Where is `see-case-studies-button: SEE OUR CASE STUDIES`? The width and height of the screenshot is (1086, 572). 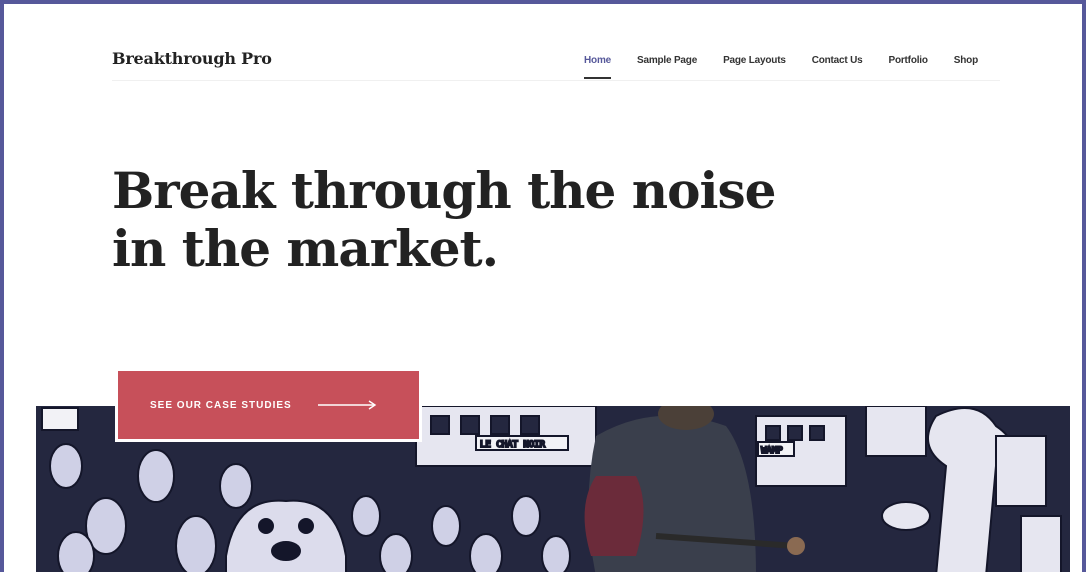
see-case-studies-button: SEE OUR CASE STUDIES is located at coordinates (268, 405).